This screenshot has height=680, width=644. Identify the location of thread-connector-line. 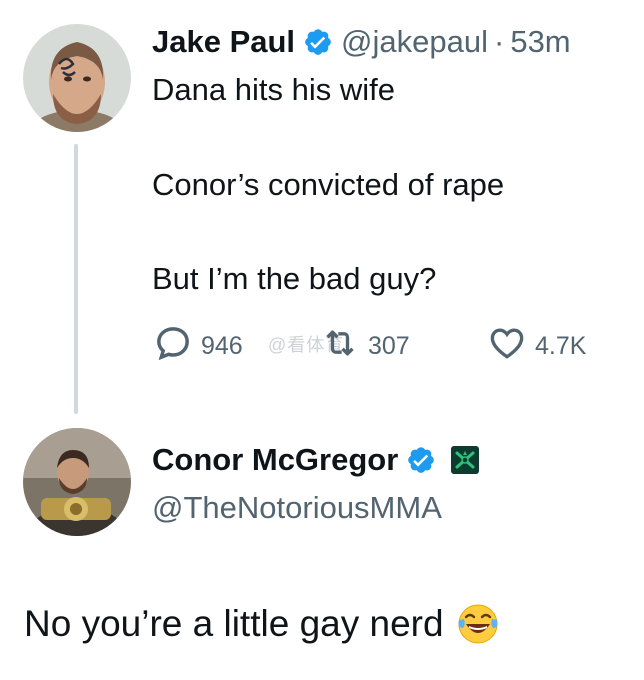
(76, 279).